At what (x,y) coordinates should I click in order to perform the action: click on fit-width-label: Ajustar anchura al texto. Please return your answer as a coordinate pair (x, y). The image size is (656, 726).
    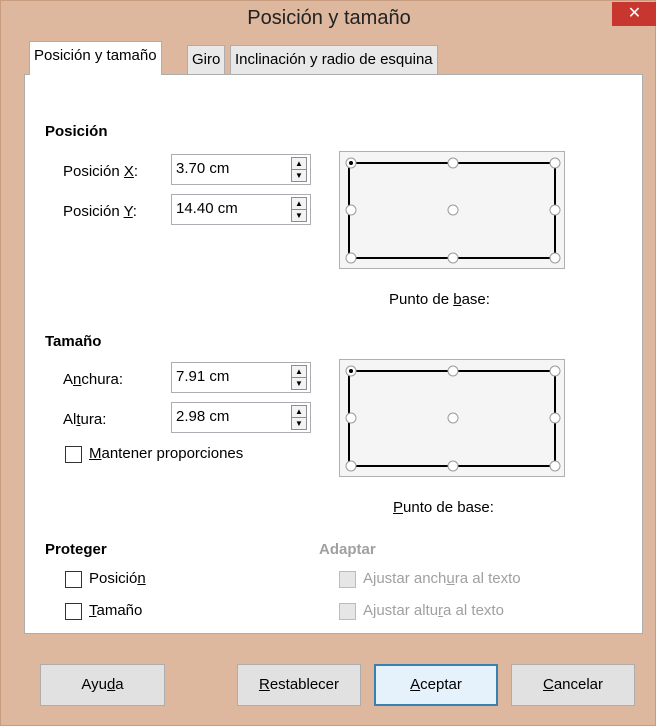
    Looking at the image, I should click on (442, 578).